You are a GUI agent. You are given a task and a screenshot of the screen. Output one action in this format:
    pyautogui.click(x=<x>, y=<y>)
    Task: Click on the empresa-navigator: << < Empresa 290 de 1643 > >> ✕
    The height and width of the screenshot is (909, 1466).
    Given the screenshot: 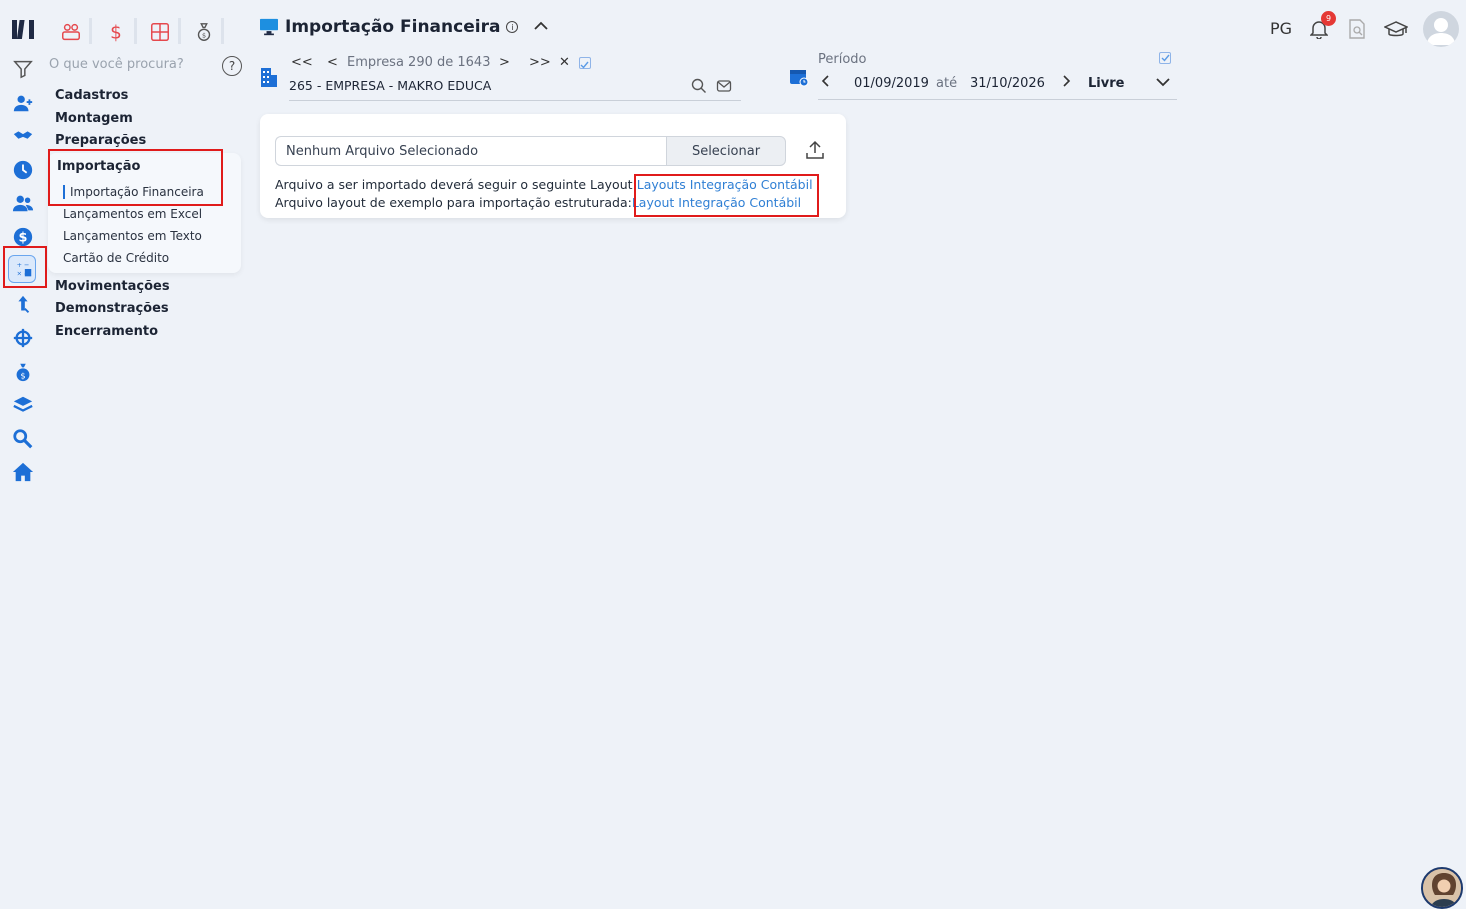 What is the action you would take?
    pyautogui.click(x=441, y=62)
    